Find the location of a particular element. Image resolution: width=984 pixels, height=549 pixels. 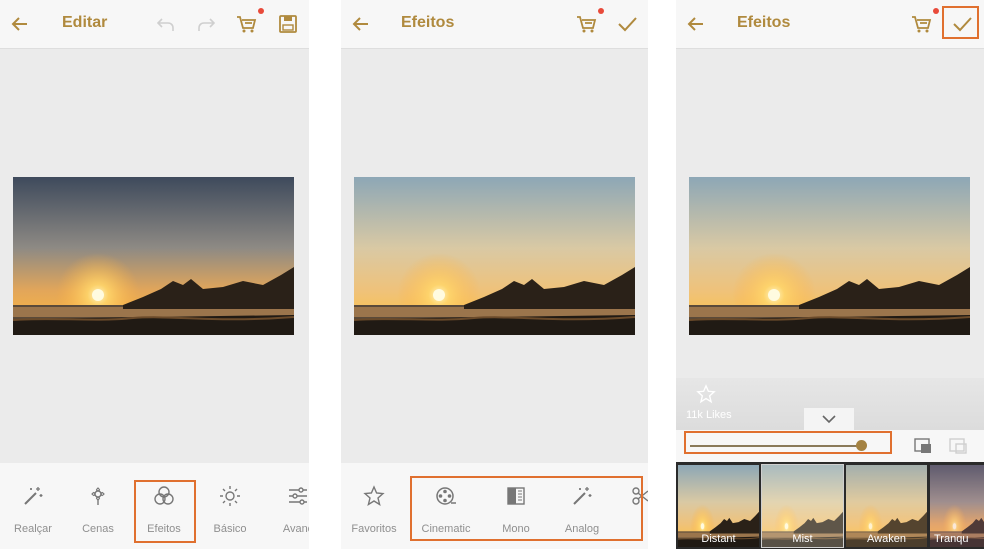

compare-icon is located at coordinates (923, 446).